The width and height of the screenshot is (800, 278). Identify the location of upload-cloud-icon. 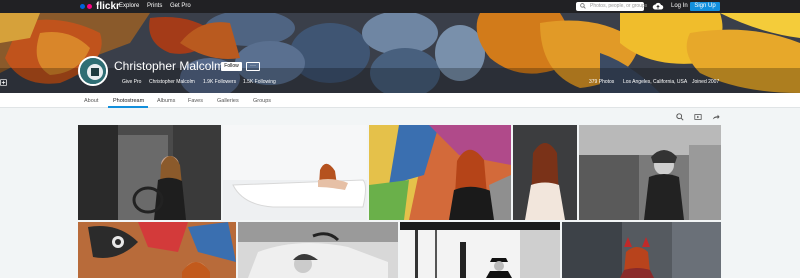
(658, 6).